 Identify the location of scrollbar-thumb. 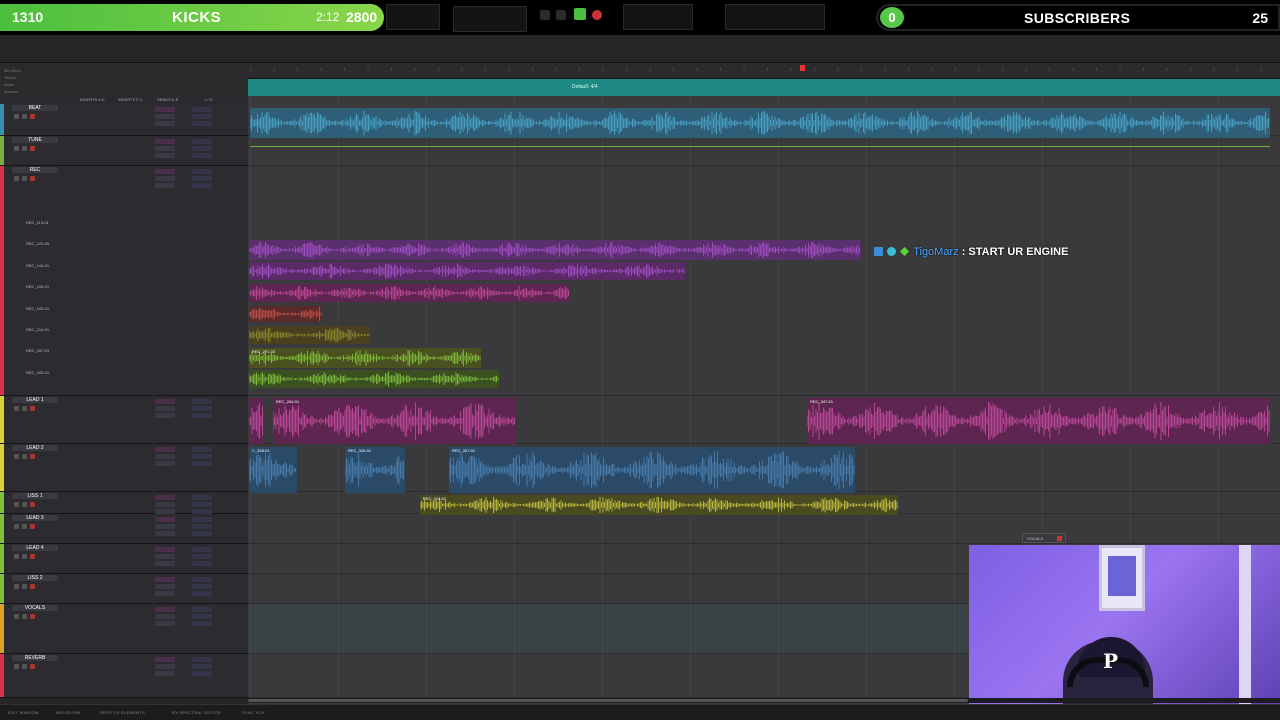
(608, 700).